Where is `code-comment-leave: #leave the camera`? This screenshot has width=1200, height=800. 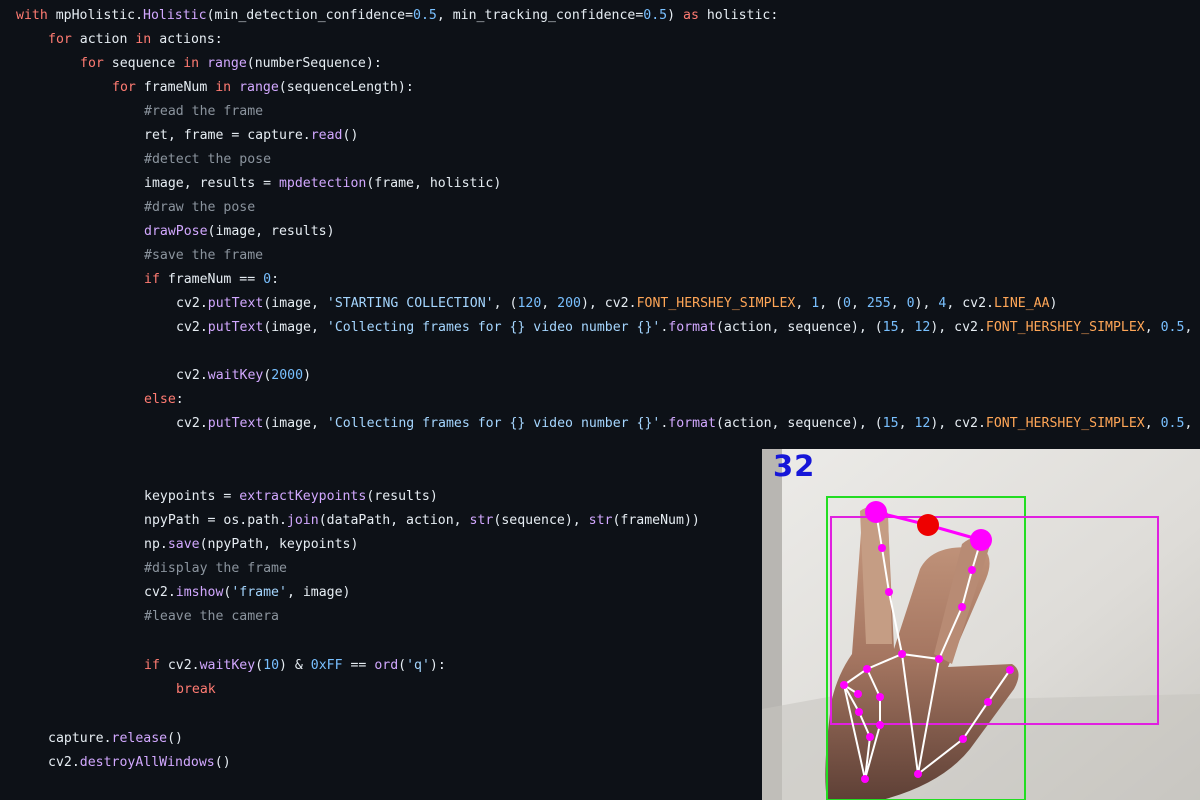 code-comment-leave: #leave the camera is located at coordinates (211, 616).